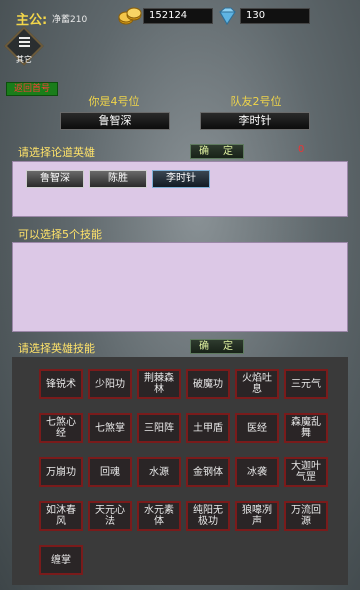  What do you see at coordinates (118, 179) in the screenshot?
I see `hero-option-2: 陈胜` at bounding box center [118, 179].